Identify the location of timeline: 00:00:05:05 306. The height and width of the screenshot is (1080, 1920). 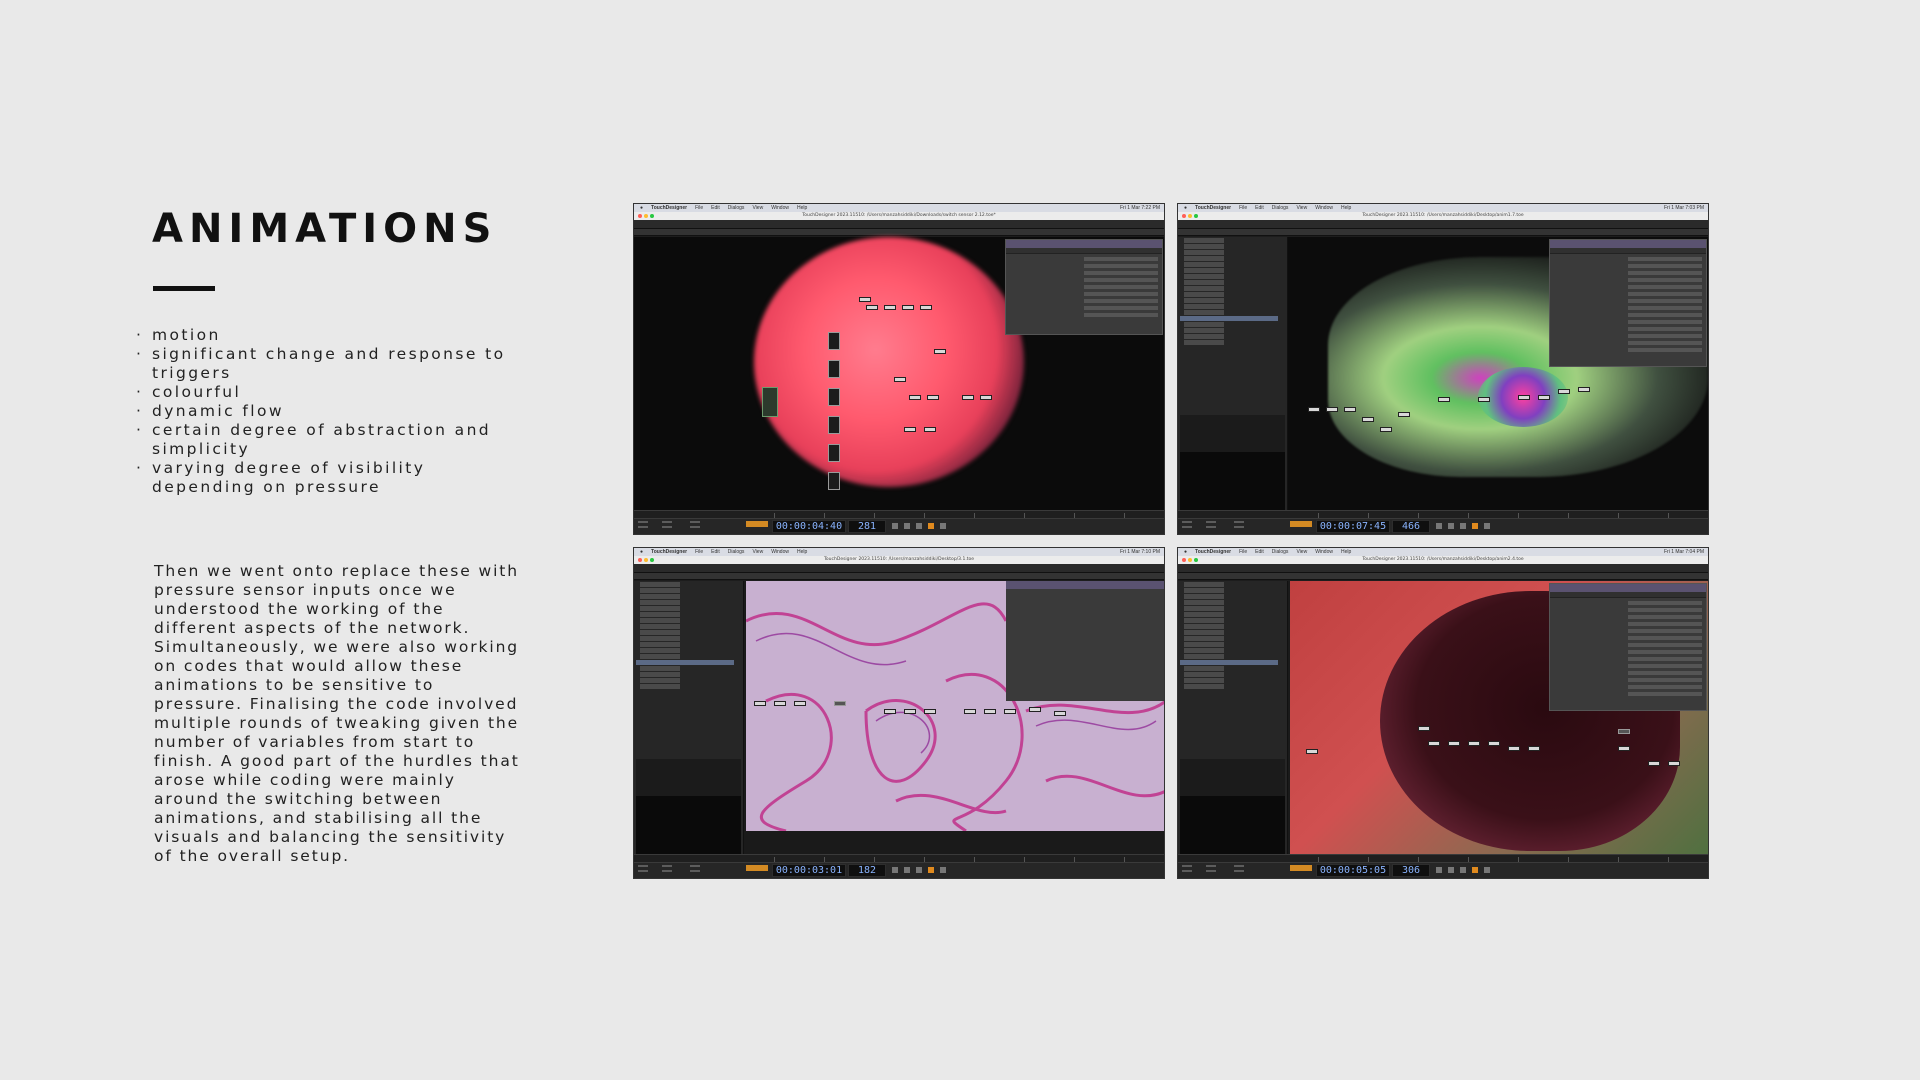
(1443, 866).